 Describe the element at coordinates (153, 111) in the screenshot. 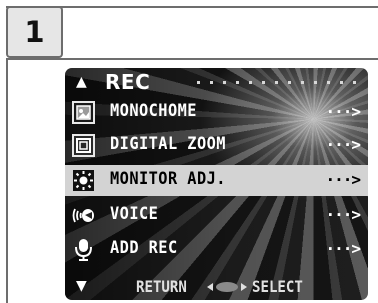

I see `menu-item-label: MONOCHOME` at that location.